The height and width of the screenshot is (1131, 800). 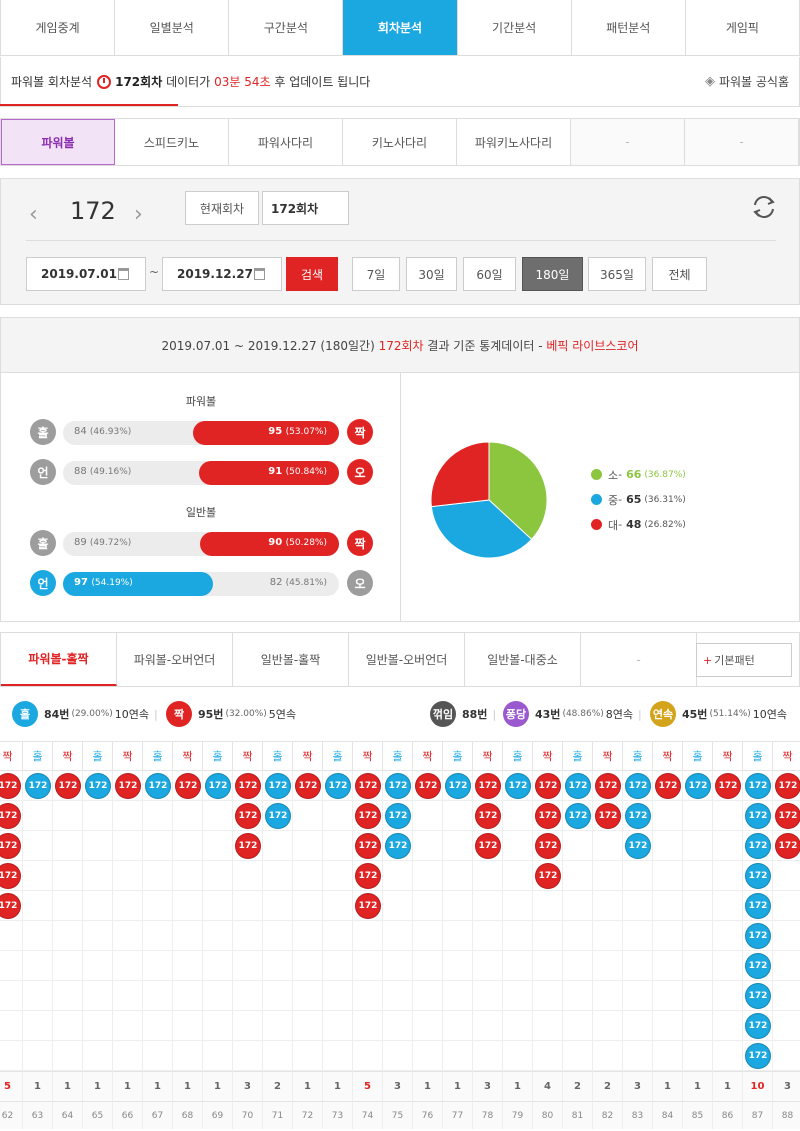 What do you see at coordinates (764, 207) in the screenshot?
I see `refresh-icon` at bounding box center [764, 207].